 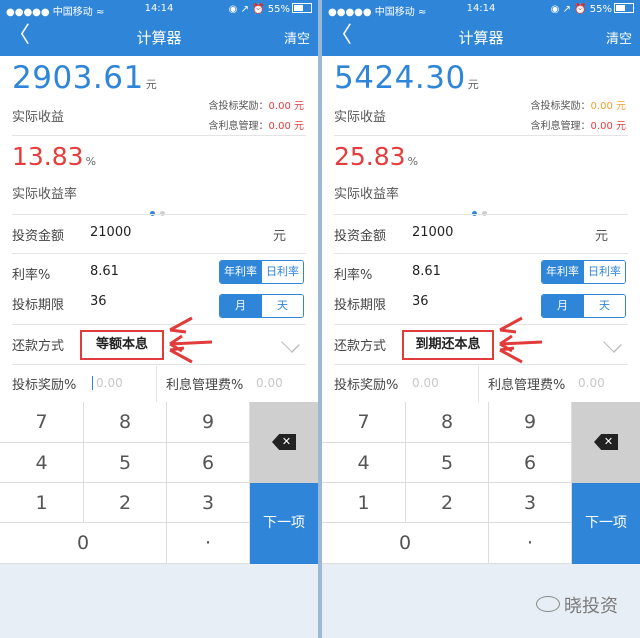 What do you see at coordinates (48, 156) in the screenshot?
I see `income-rate-value: 13.83` at bounding box center [48, 156].